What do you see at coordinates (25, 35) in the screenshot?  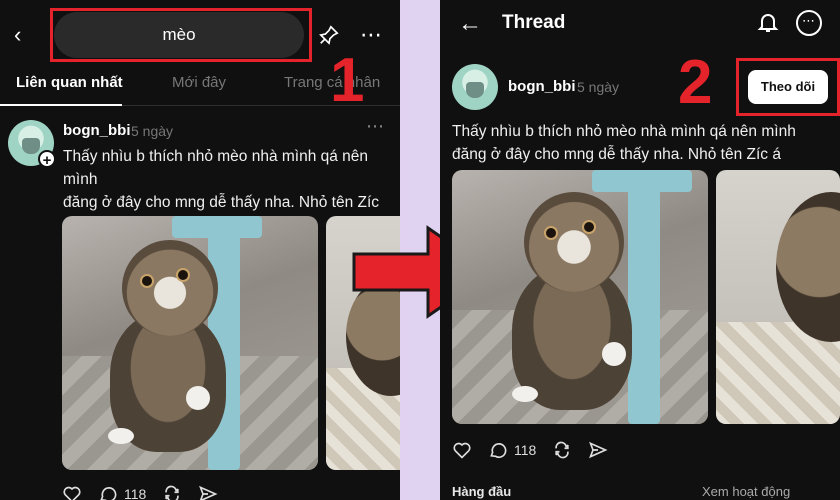 I see `back-icon: ‹` at bounding box center [25, 35].